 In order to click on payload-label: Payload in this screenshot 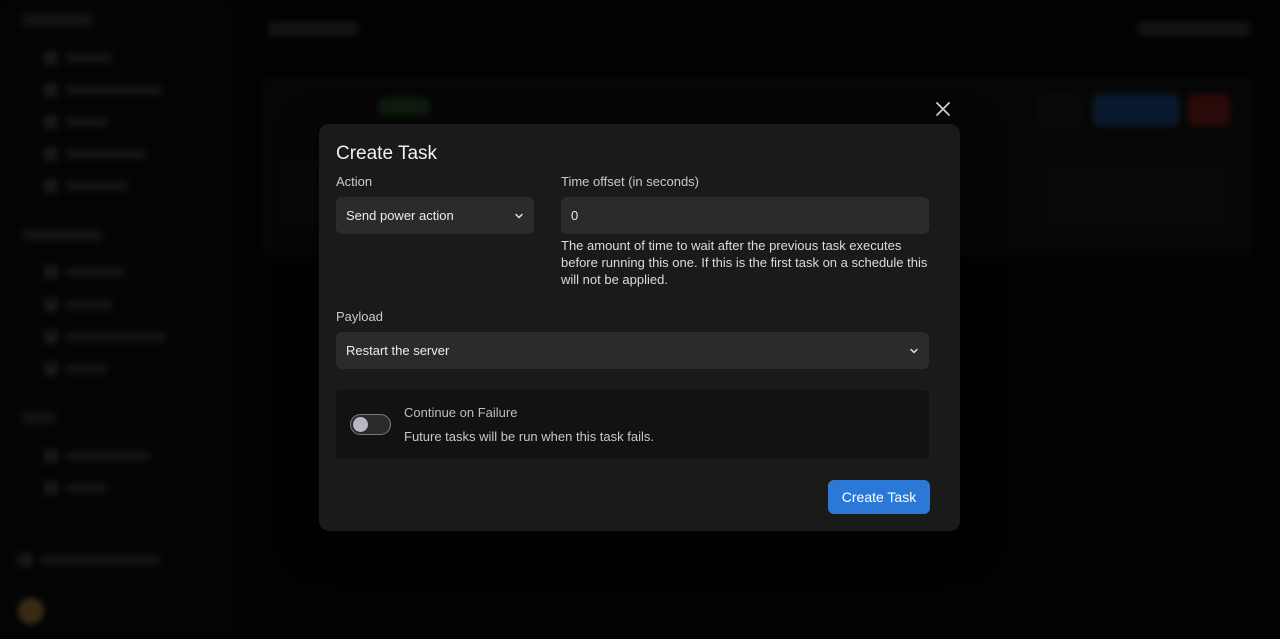, I will do `click(359, 316)`.